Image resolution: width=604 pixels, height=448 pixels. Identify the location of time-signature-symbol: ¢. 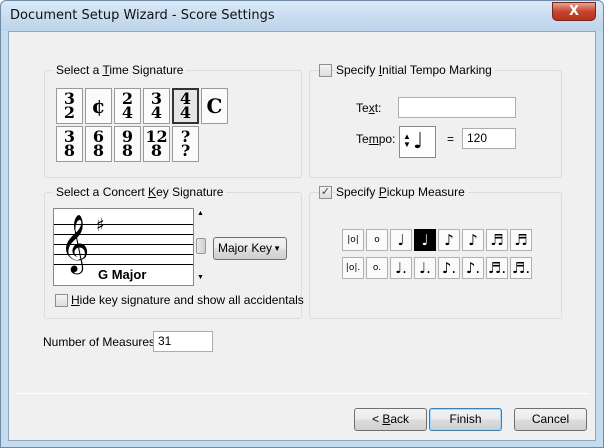
(98, 106).